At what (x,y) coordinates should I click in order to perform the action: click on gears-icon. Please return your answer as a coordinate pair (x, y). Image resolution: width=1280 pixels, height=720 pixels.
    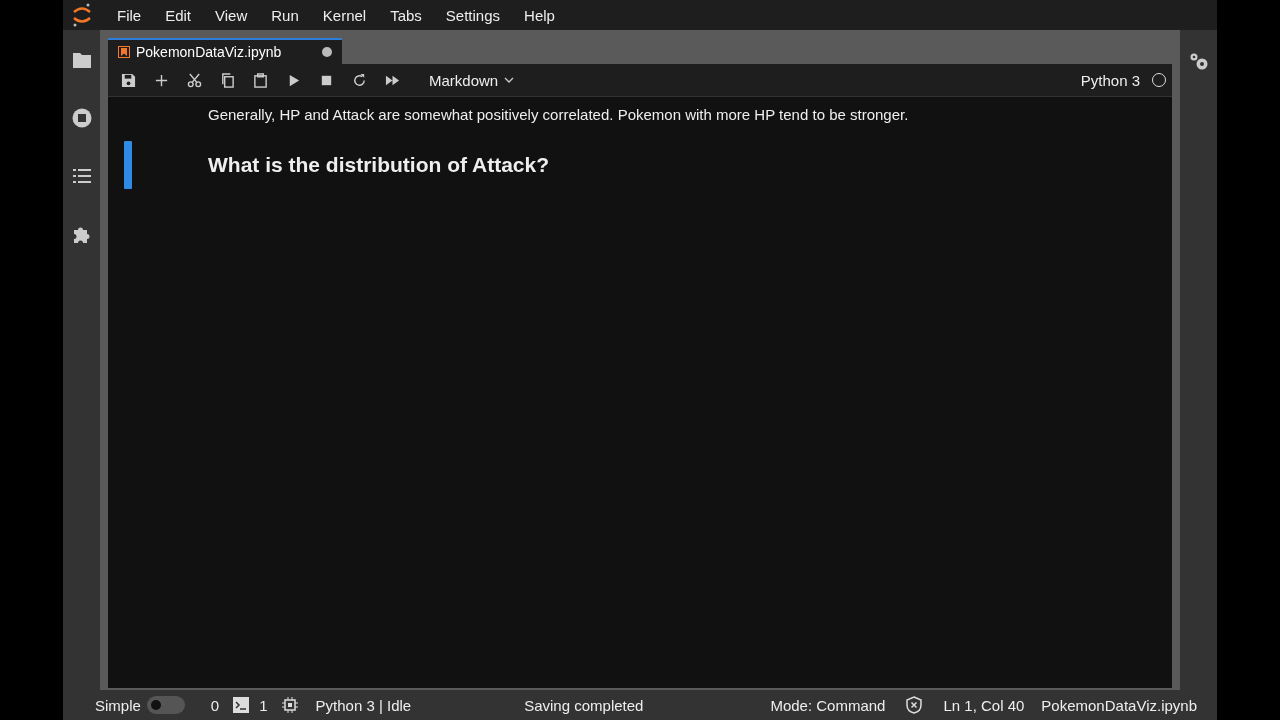
    Looking at the image, I should click on (1198, 62).